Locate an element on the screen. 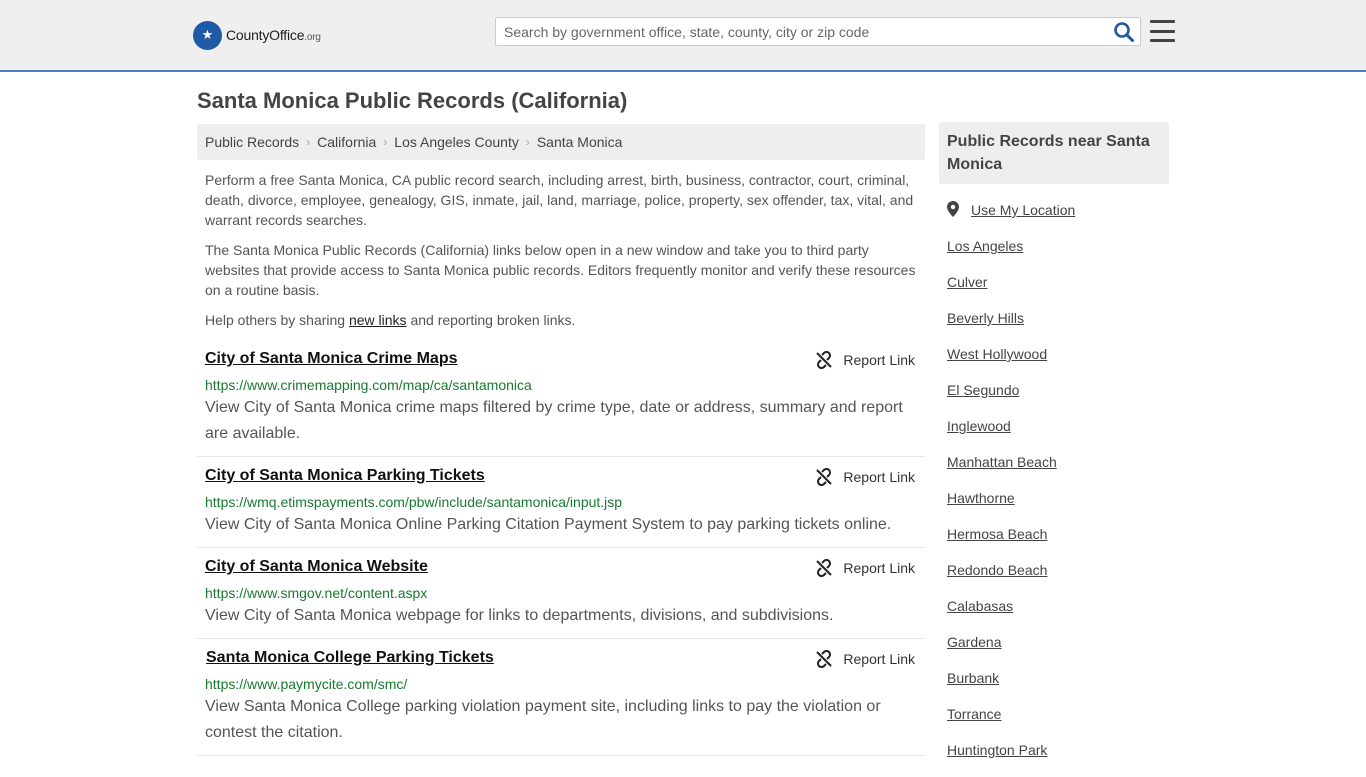 The width and height of the screenshot is (1366, 777). logo-tld: .org is located at coordinates (312, 37).